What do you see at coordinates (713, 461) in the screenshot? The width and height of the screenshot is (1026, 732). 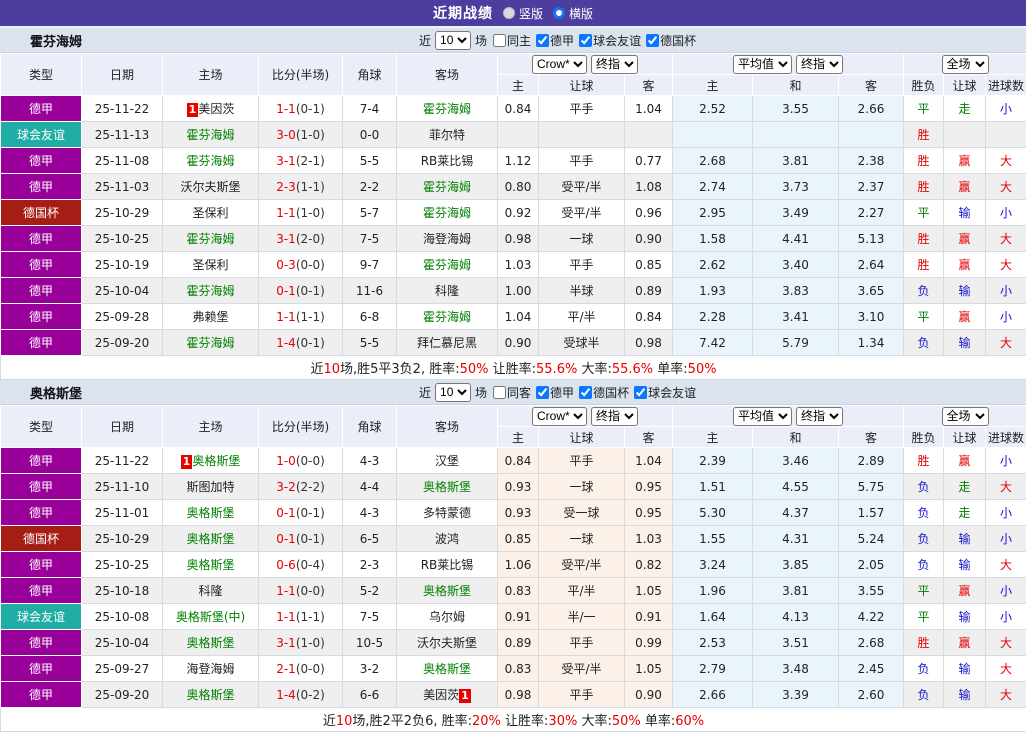 I see `avg-home: 2.39` at bounding box center [713, 461].